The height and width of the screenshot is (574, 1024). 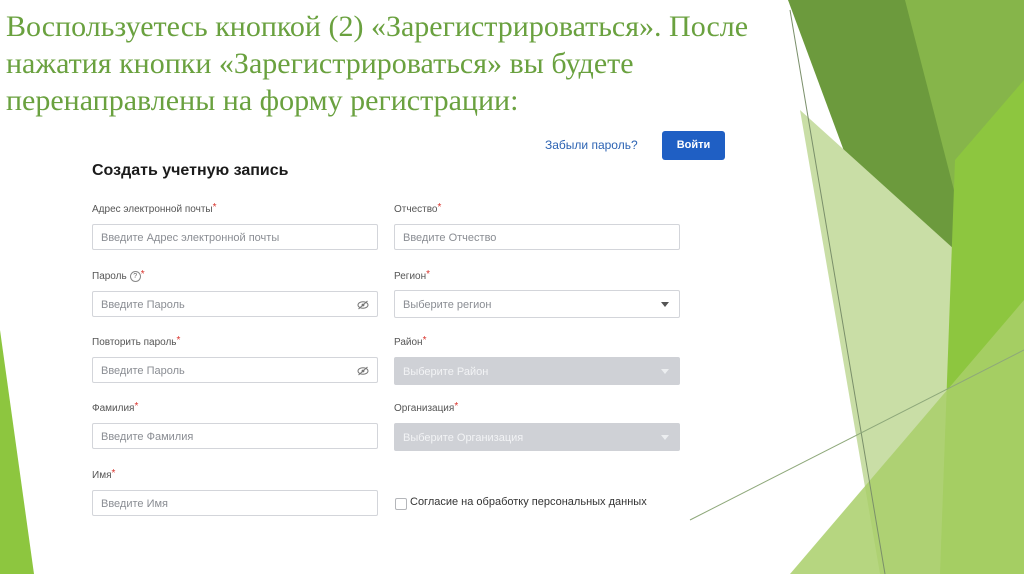 I want to click on middle-name-label: Отчество*, so click(x=418, y=209).